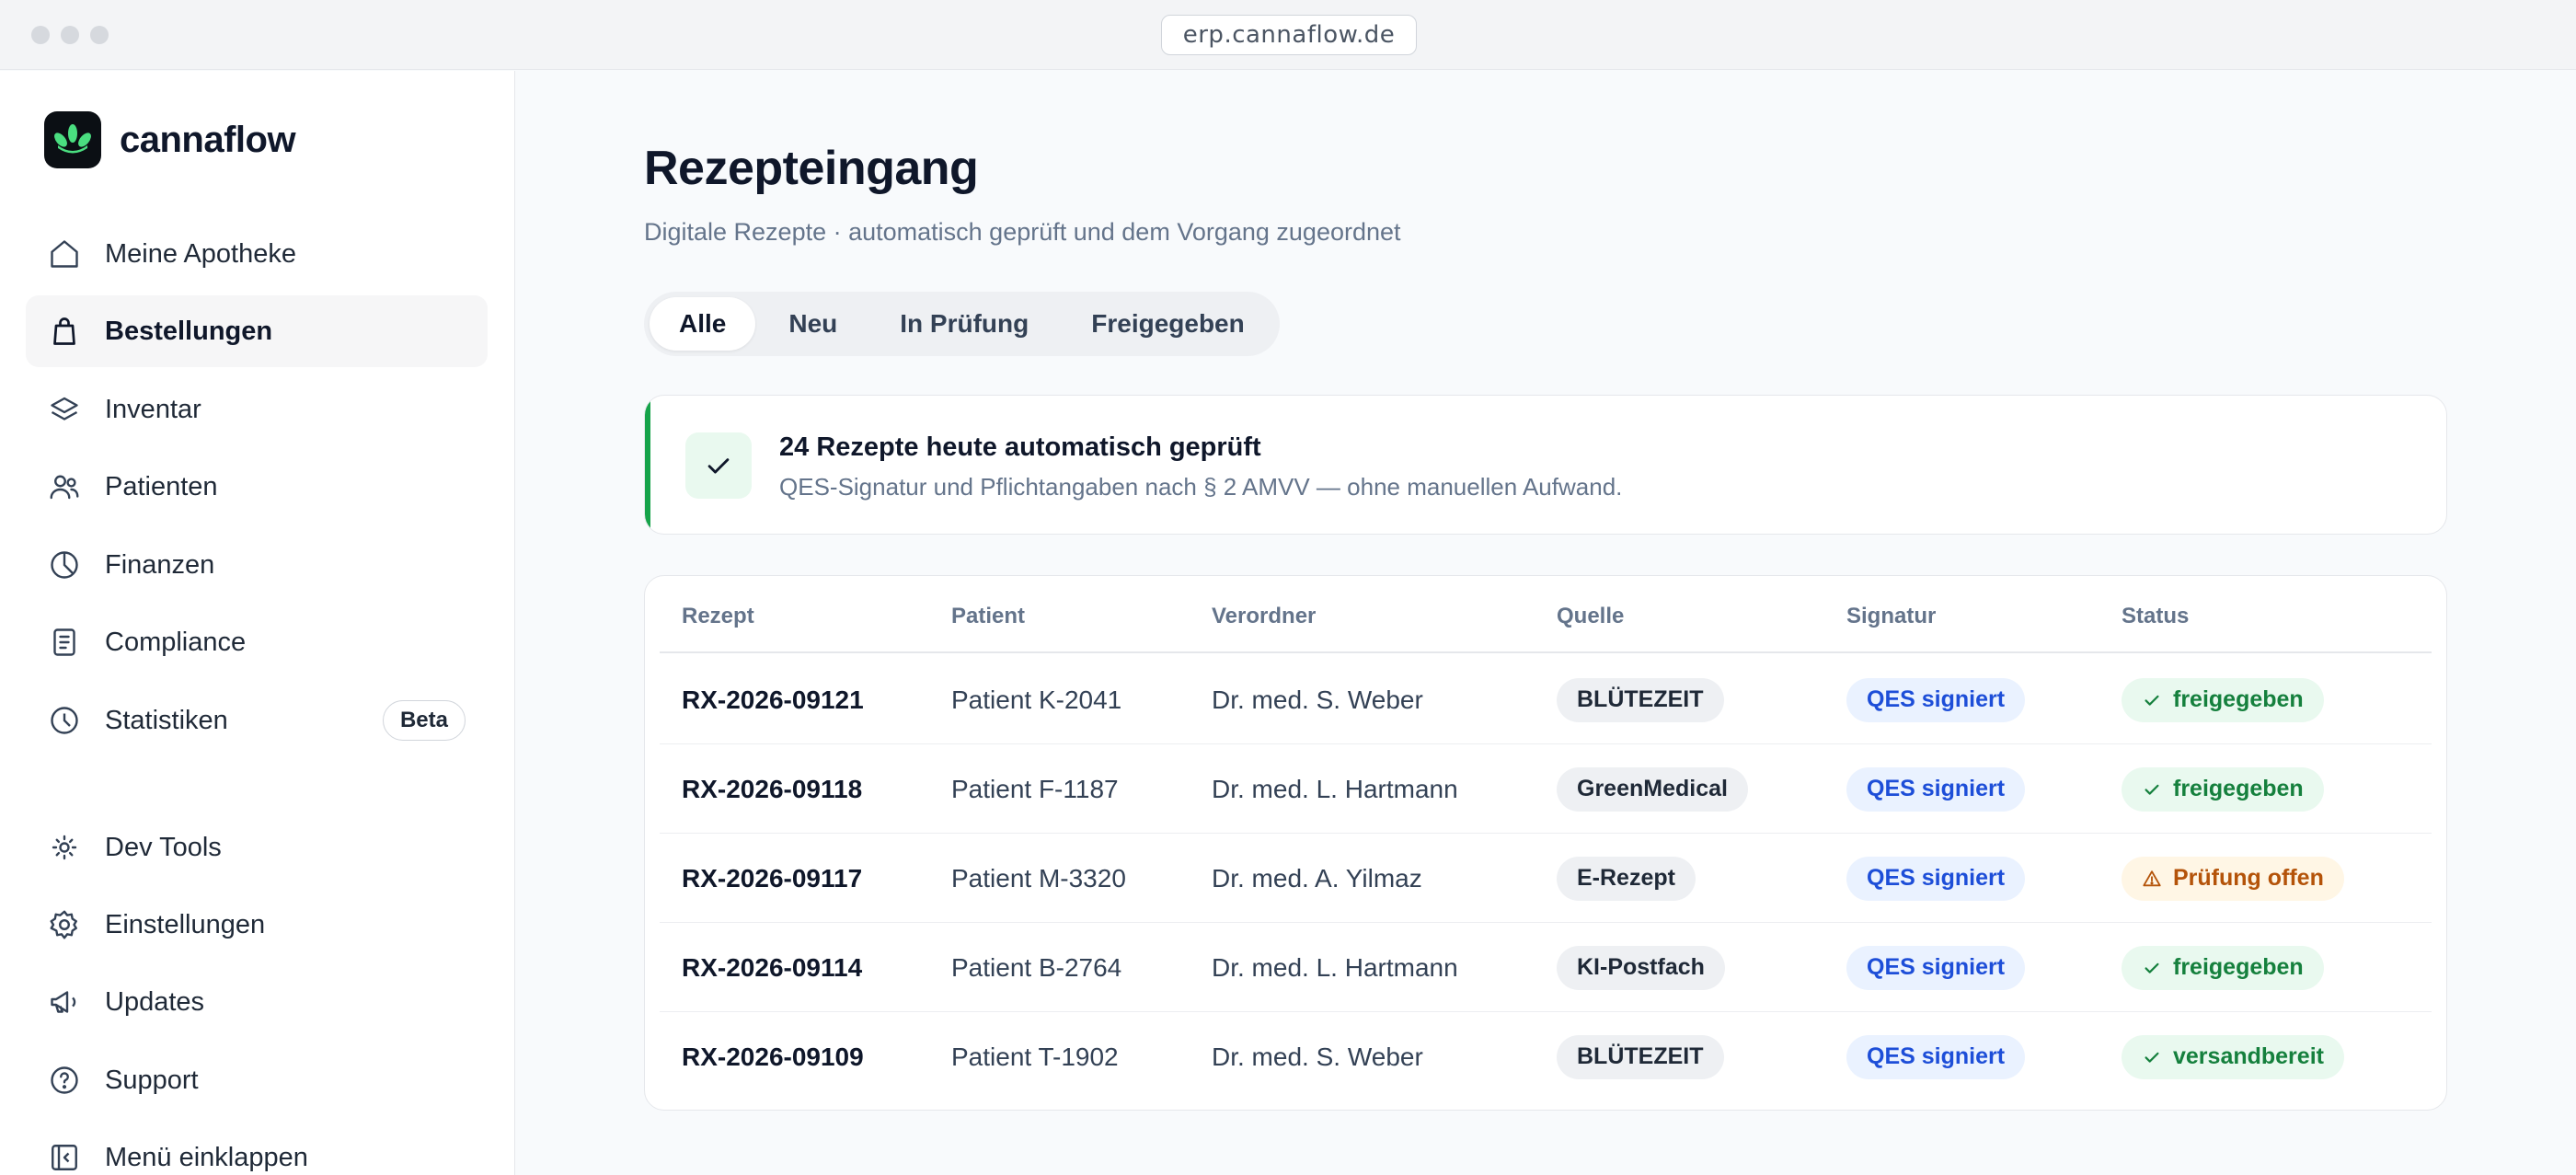 This screenshot has width=2576, height=1175. I want to click on patient-name: Patient T-1902, so click(1035, 1056).